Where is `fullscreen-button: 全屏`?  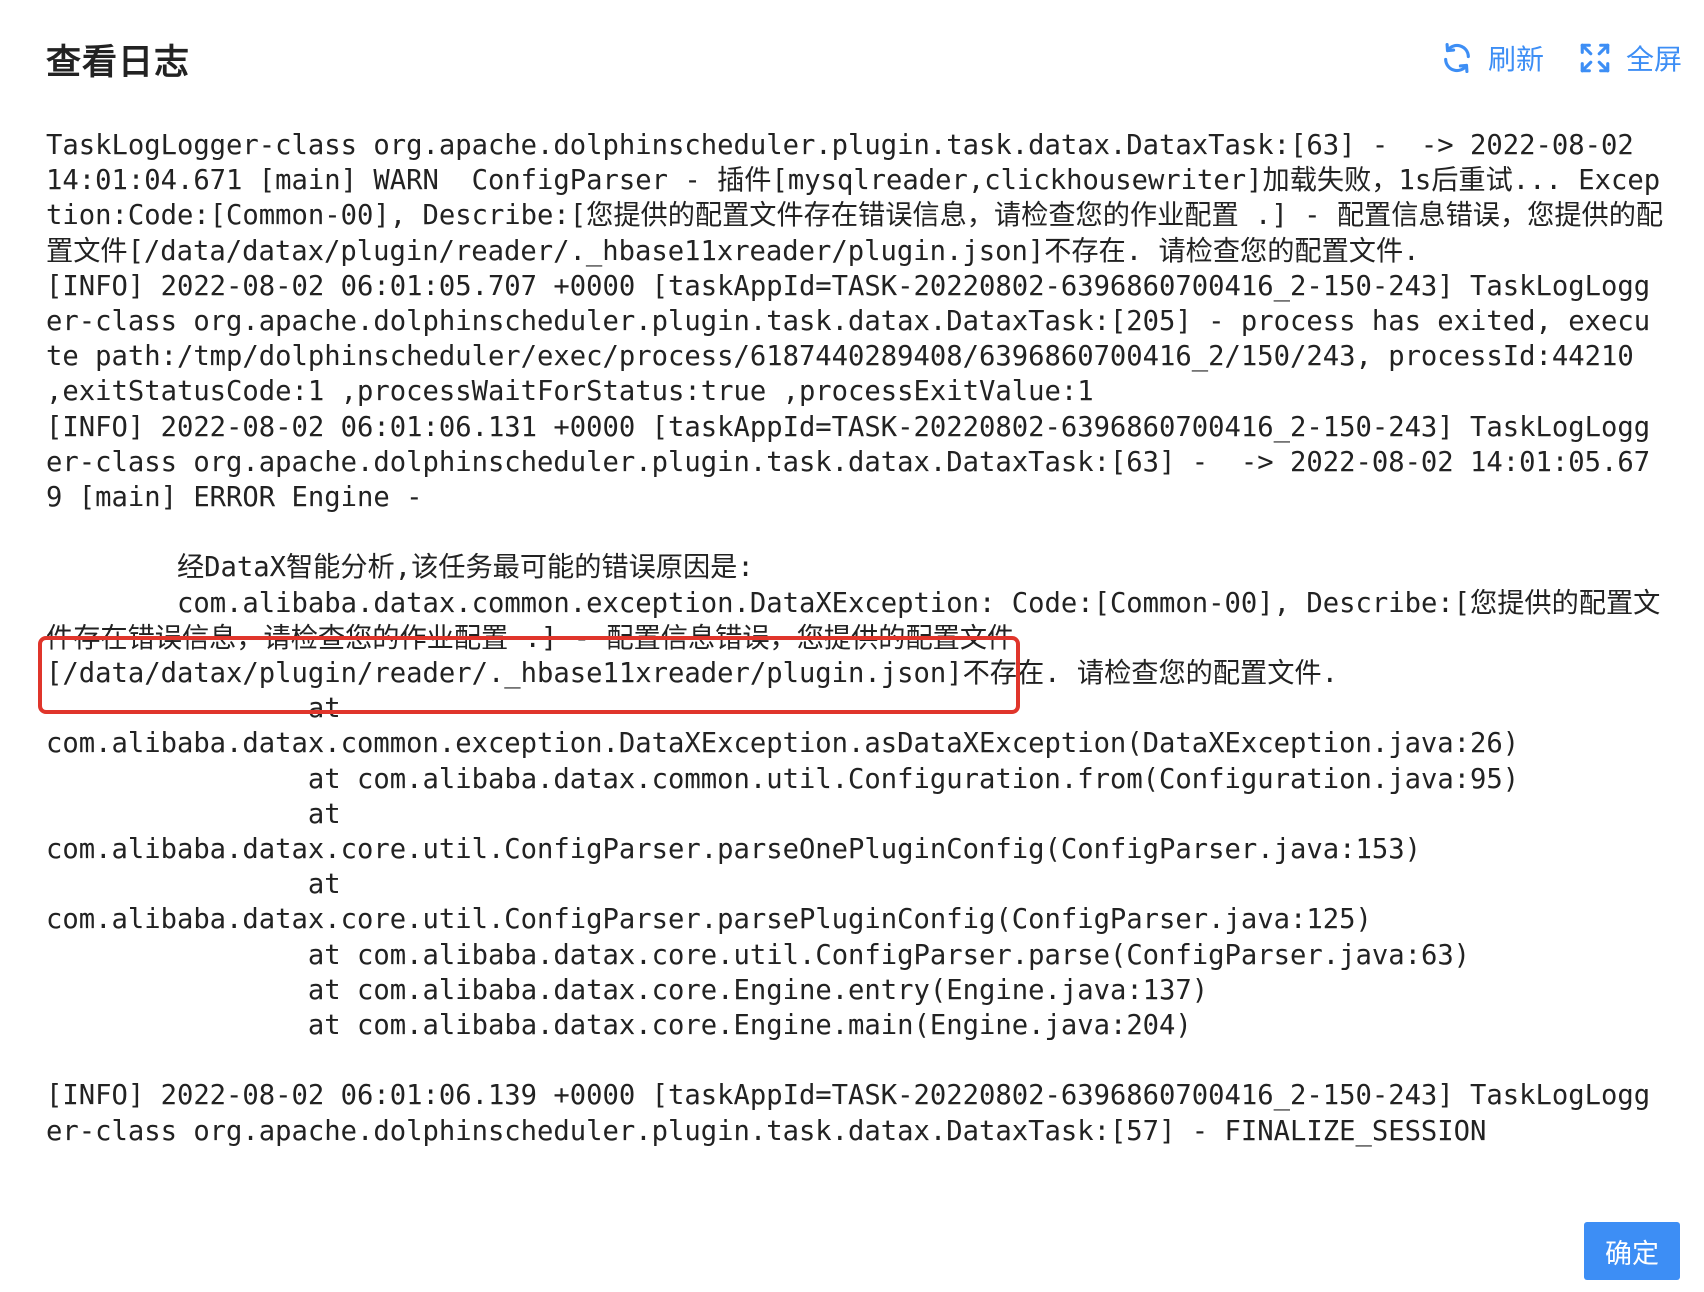 fullscreen-button: 全屏 is located at coordinates (1630, 58).